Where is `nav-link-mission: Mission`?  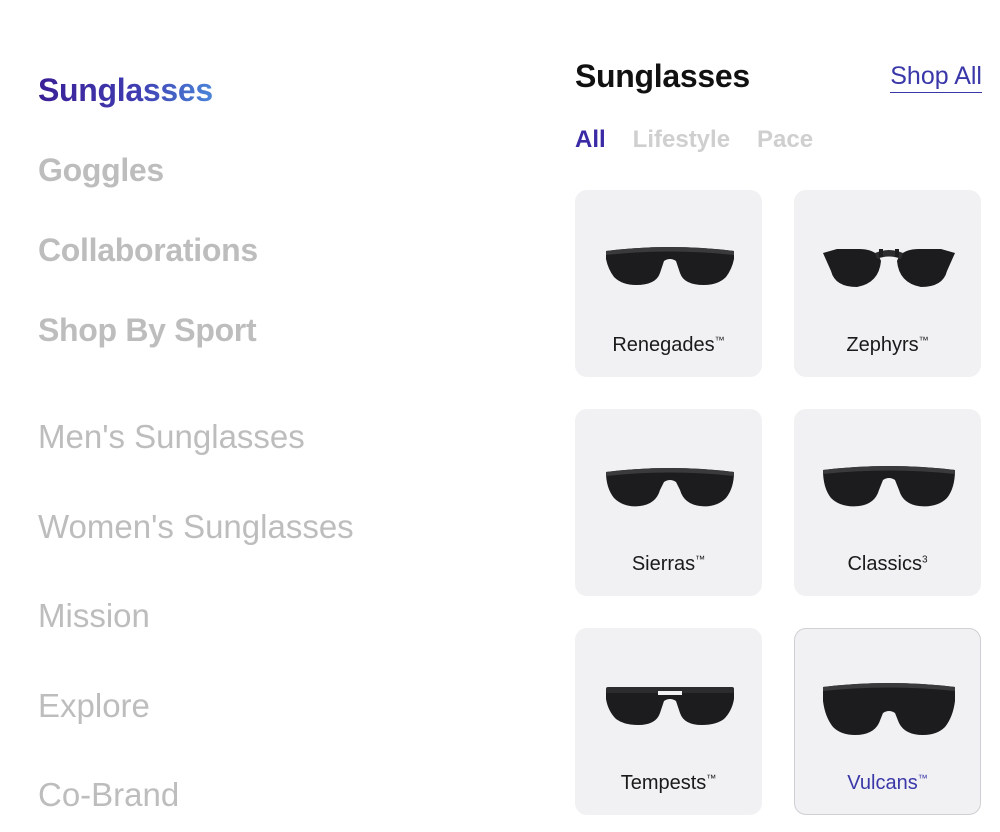 nav-link-mission: Mission is located at coordinates (94, 616).